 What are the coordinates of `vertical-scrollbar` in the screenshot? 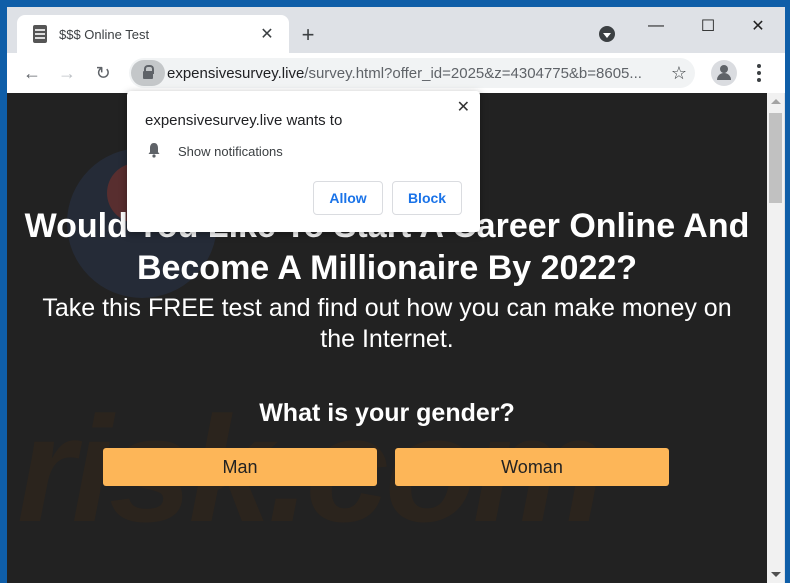 It's located at (775, 338).